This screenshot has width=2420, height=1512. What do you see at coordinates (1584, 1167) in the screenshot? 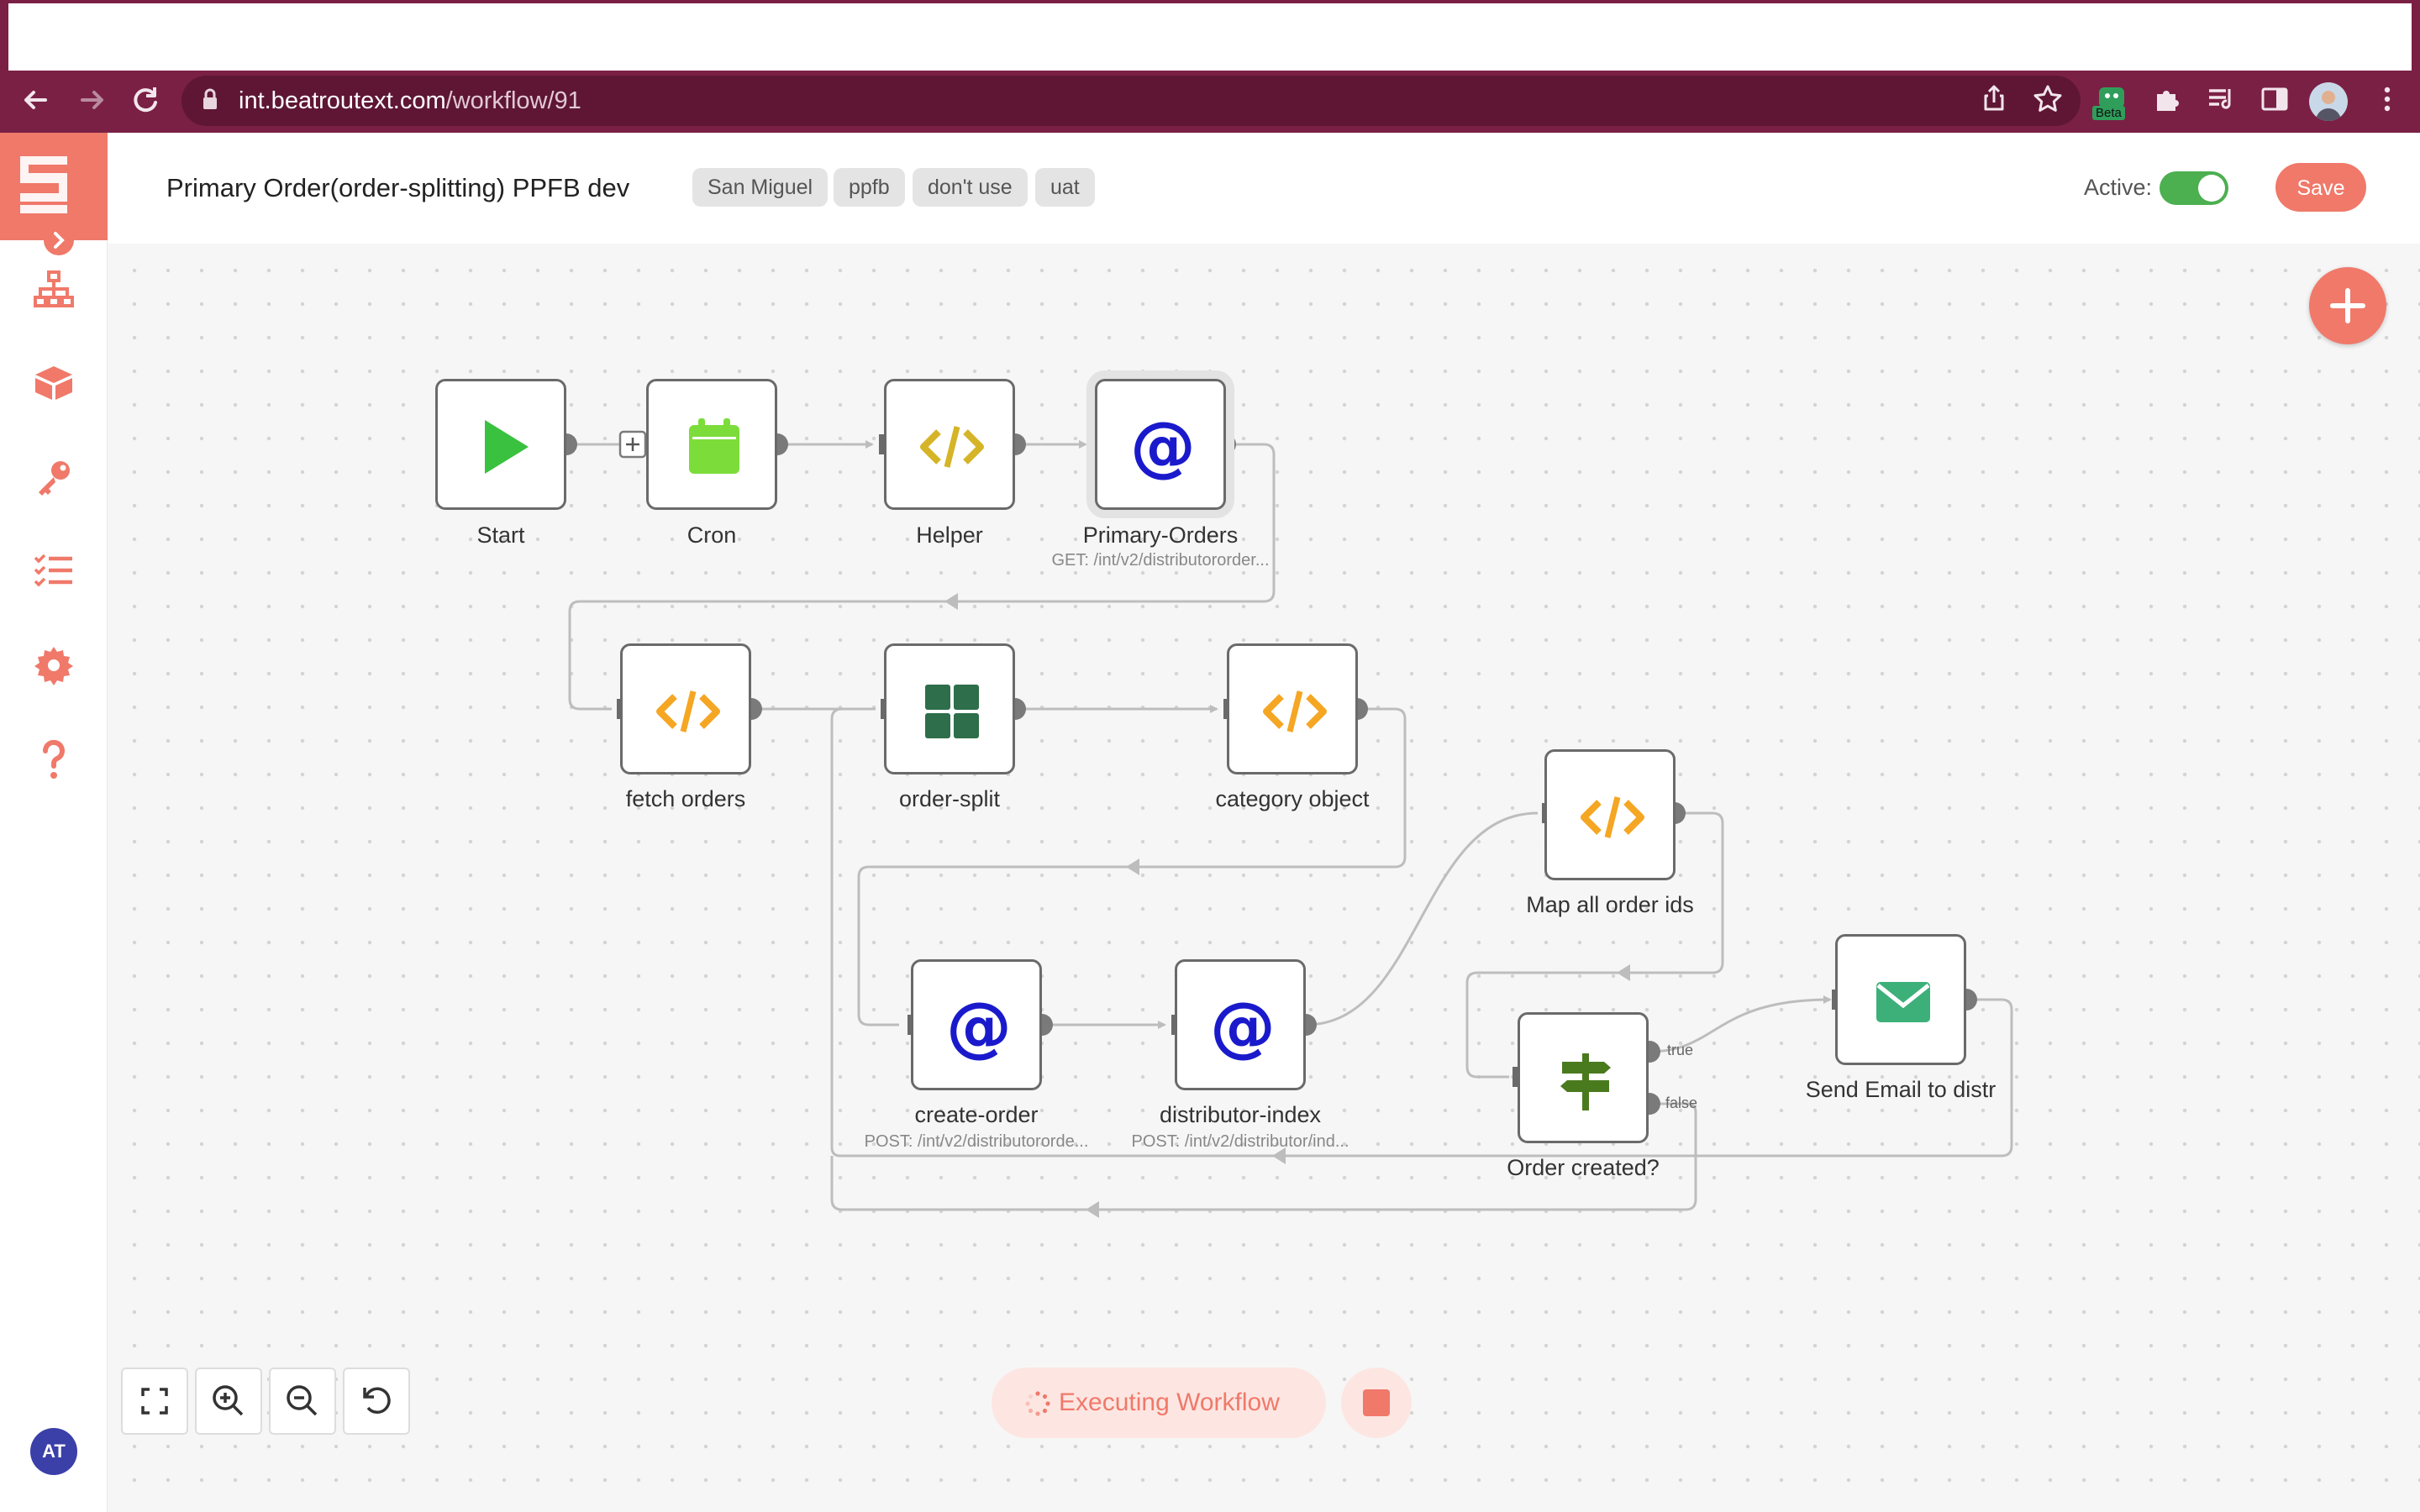
I see `node-label: Order created?` at bounding box center [1584, 1167].